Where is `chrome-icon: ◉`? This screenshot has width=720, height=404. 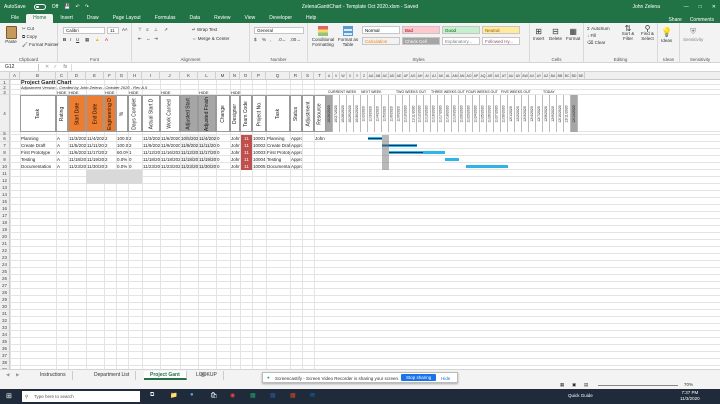
chrome-icon: ◉ is located at coordinates (232, 395).